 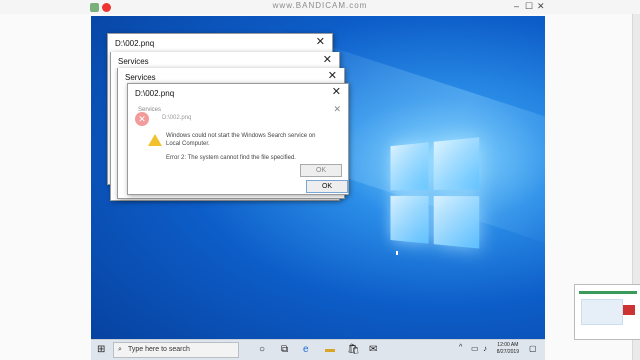 I want to click on minimize-icon: –, so click(x=516, y=6).